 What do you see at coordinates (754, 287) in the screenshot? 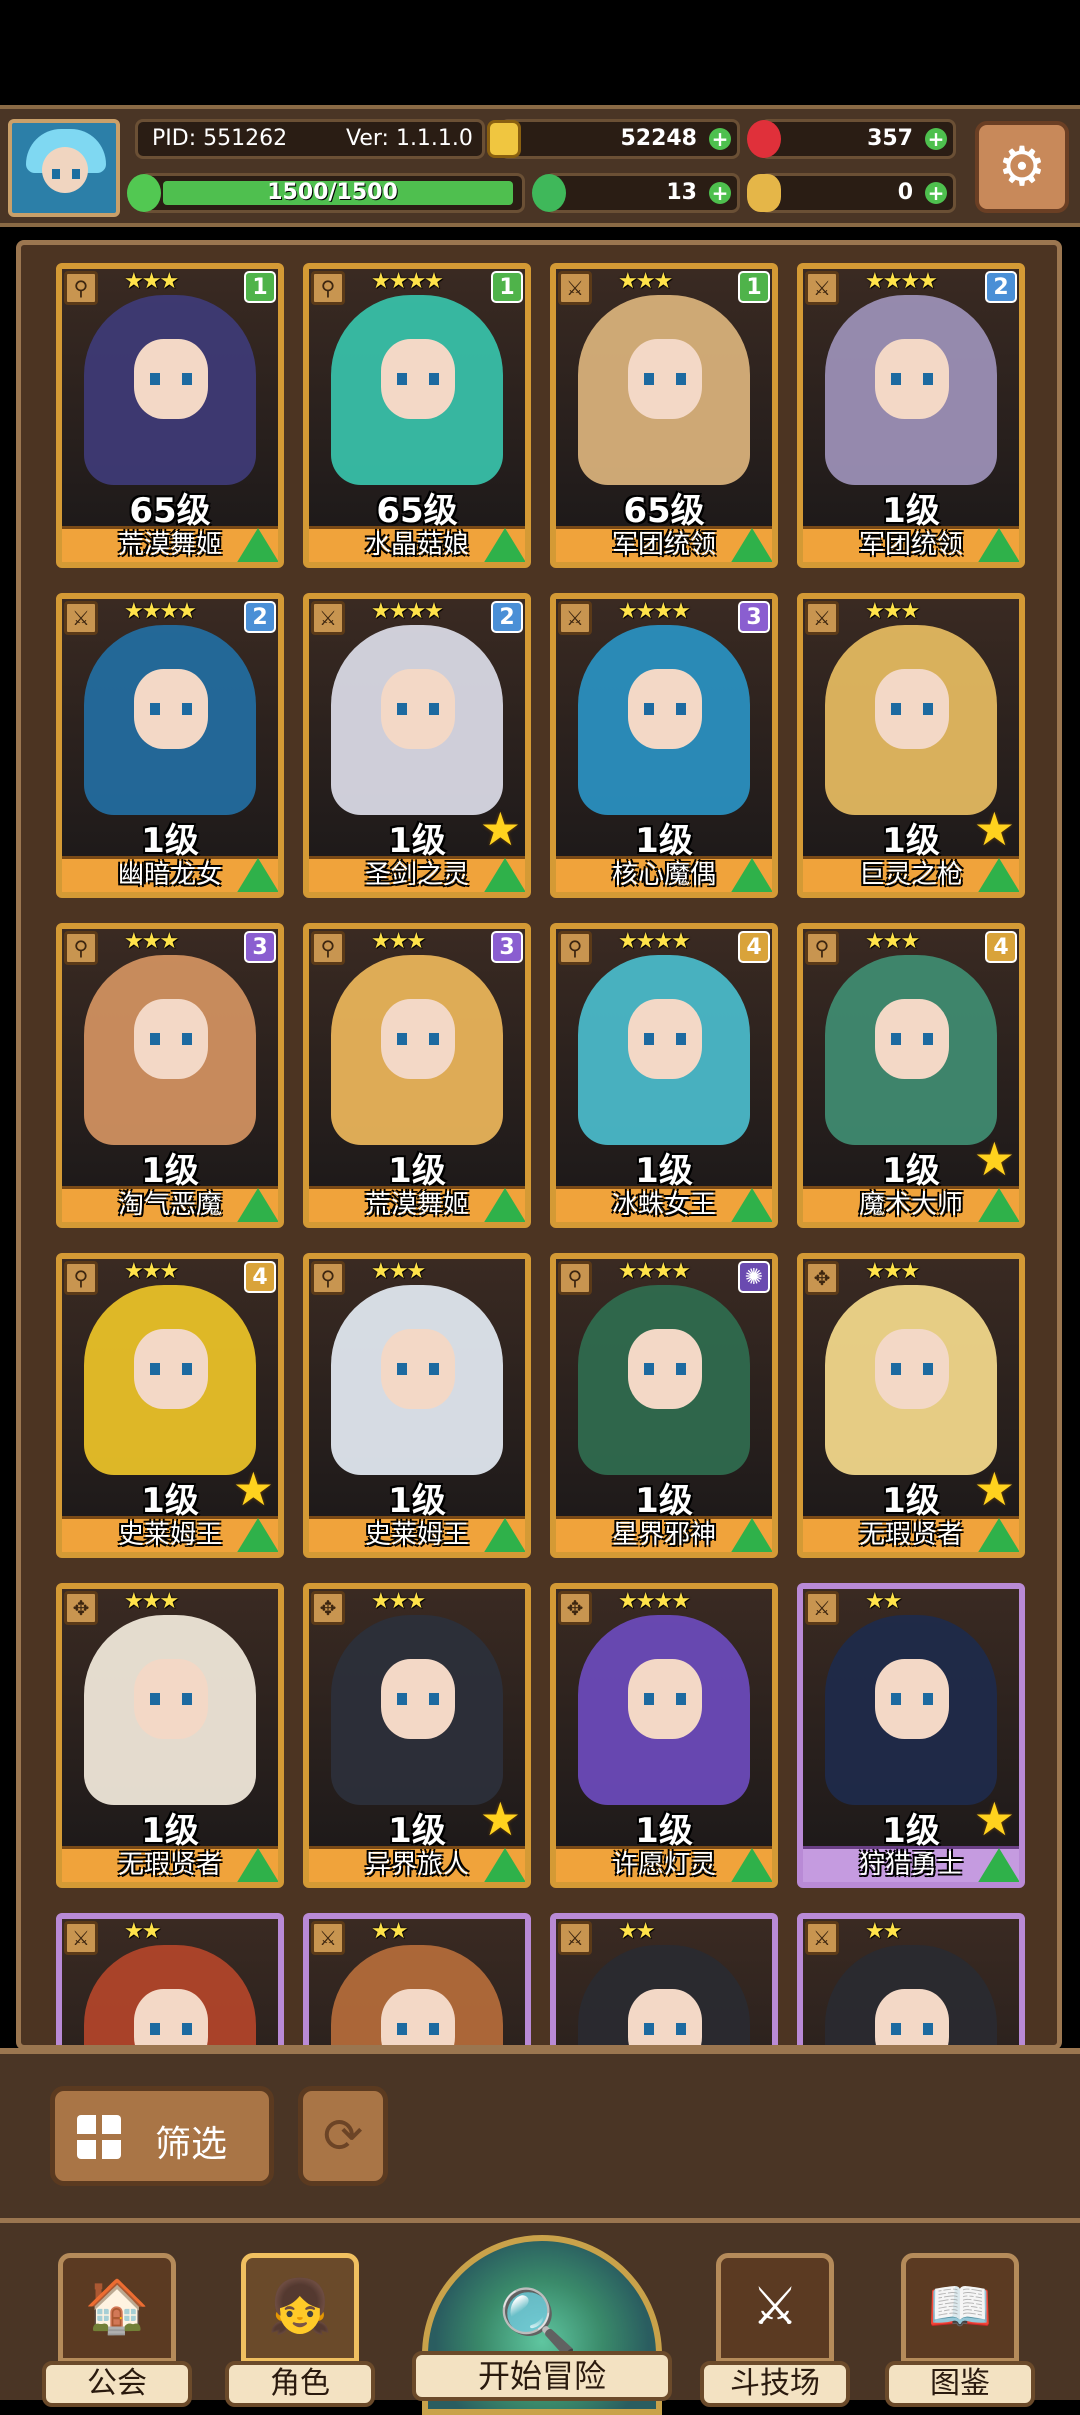
I see `rank-badge: 1` at bounding box center [754, 287].